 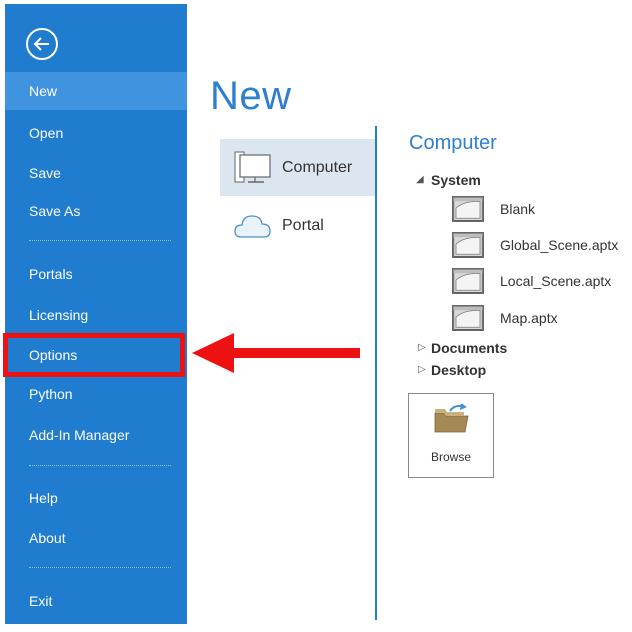 I want to click on file-item: Local_Scene.aptx, so click(x=537, y=282).